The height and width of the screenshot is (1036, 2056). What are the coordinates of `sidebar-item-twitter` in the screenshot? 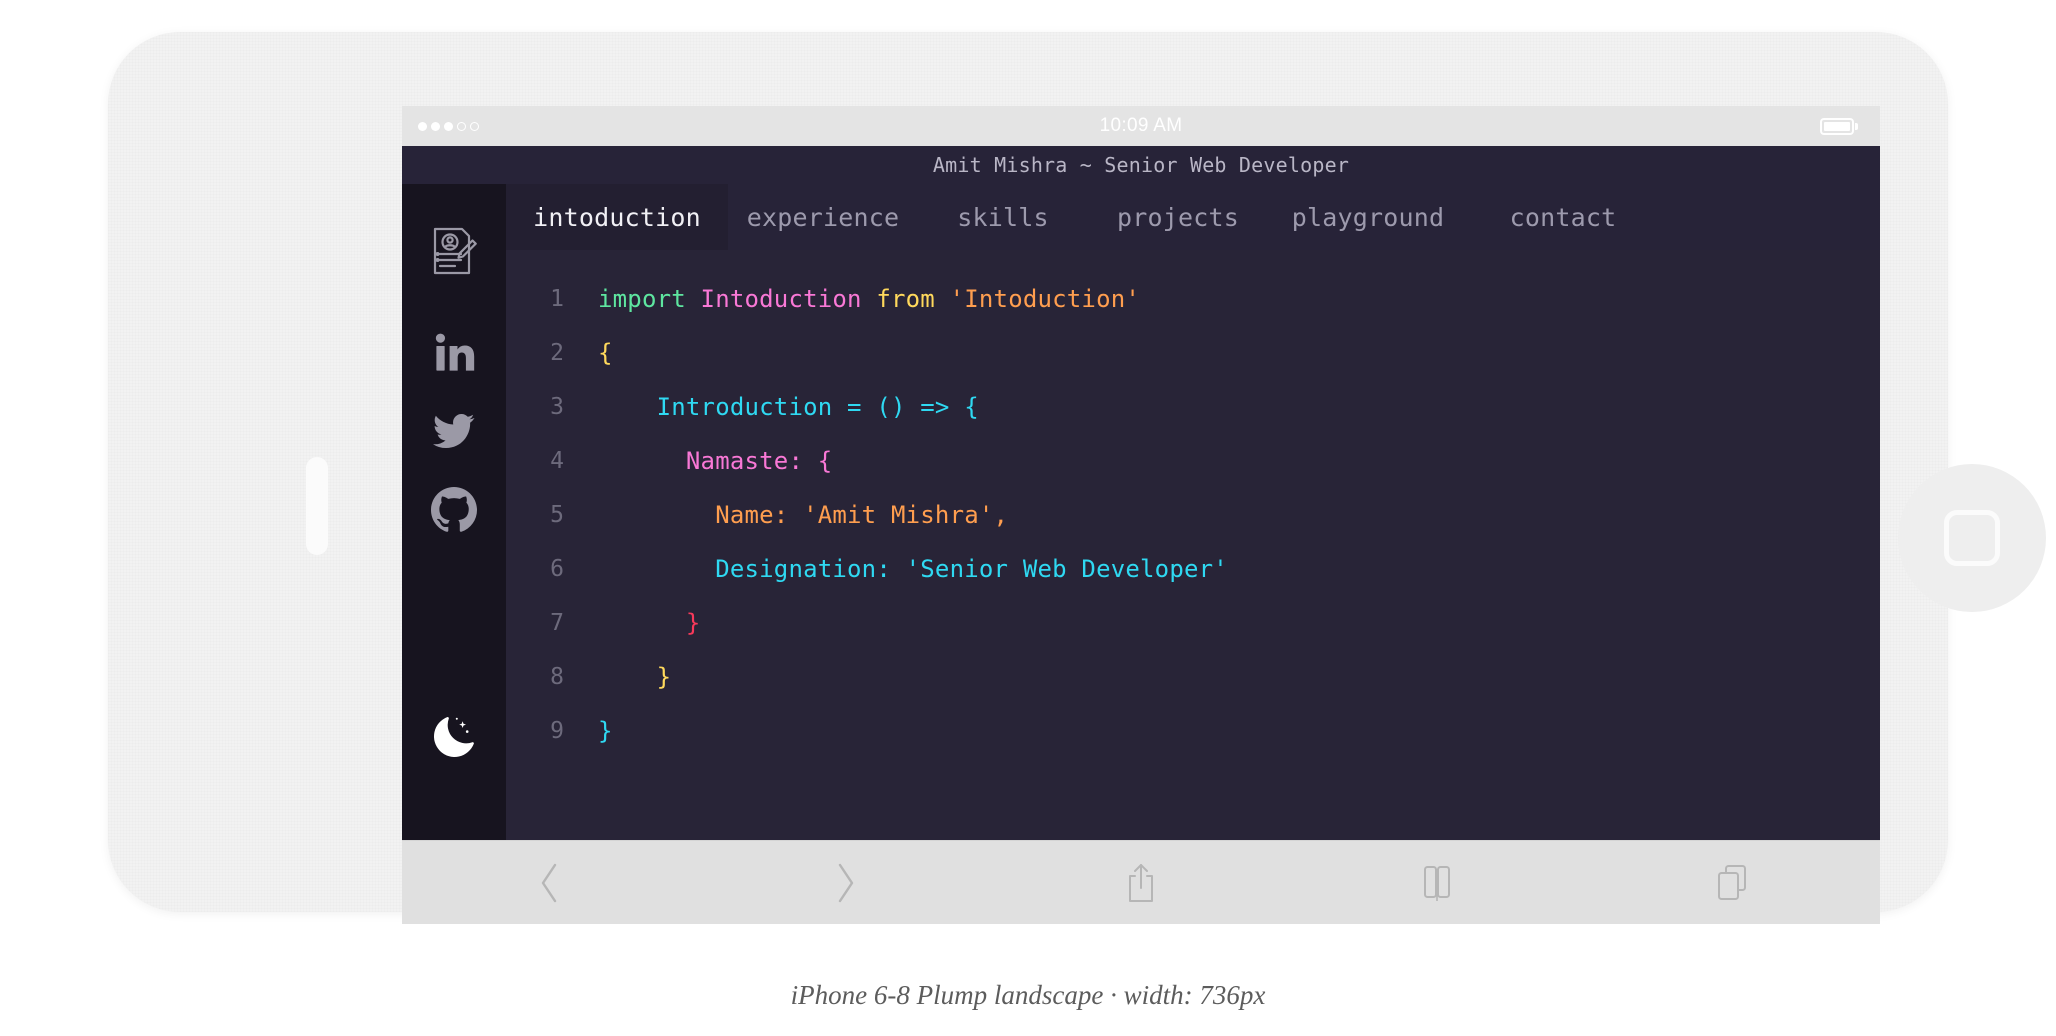 It's located at (454, 431).